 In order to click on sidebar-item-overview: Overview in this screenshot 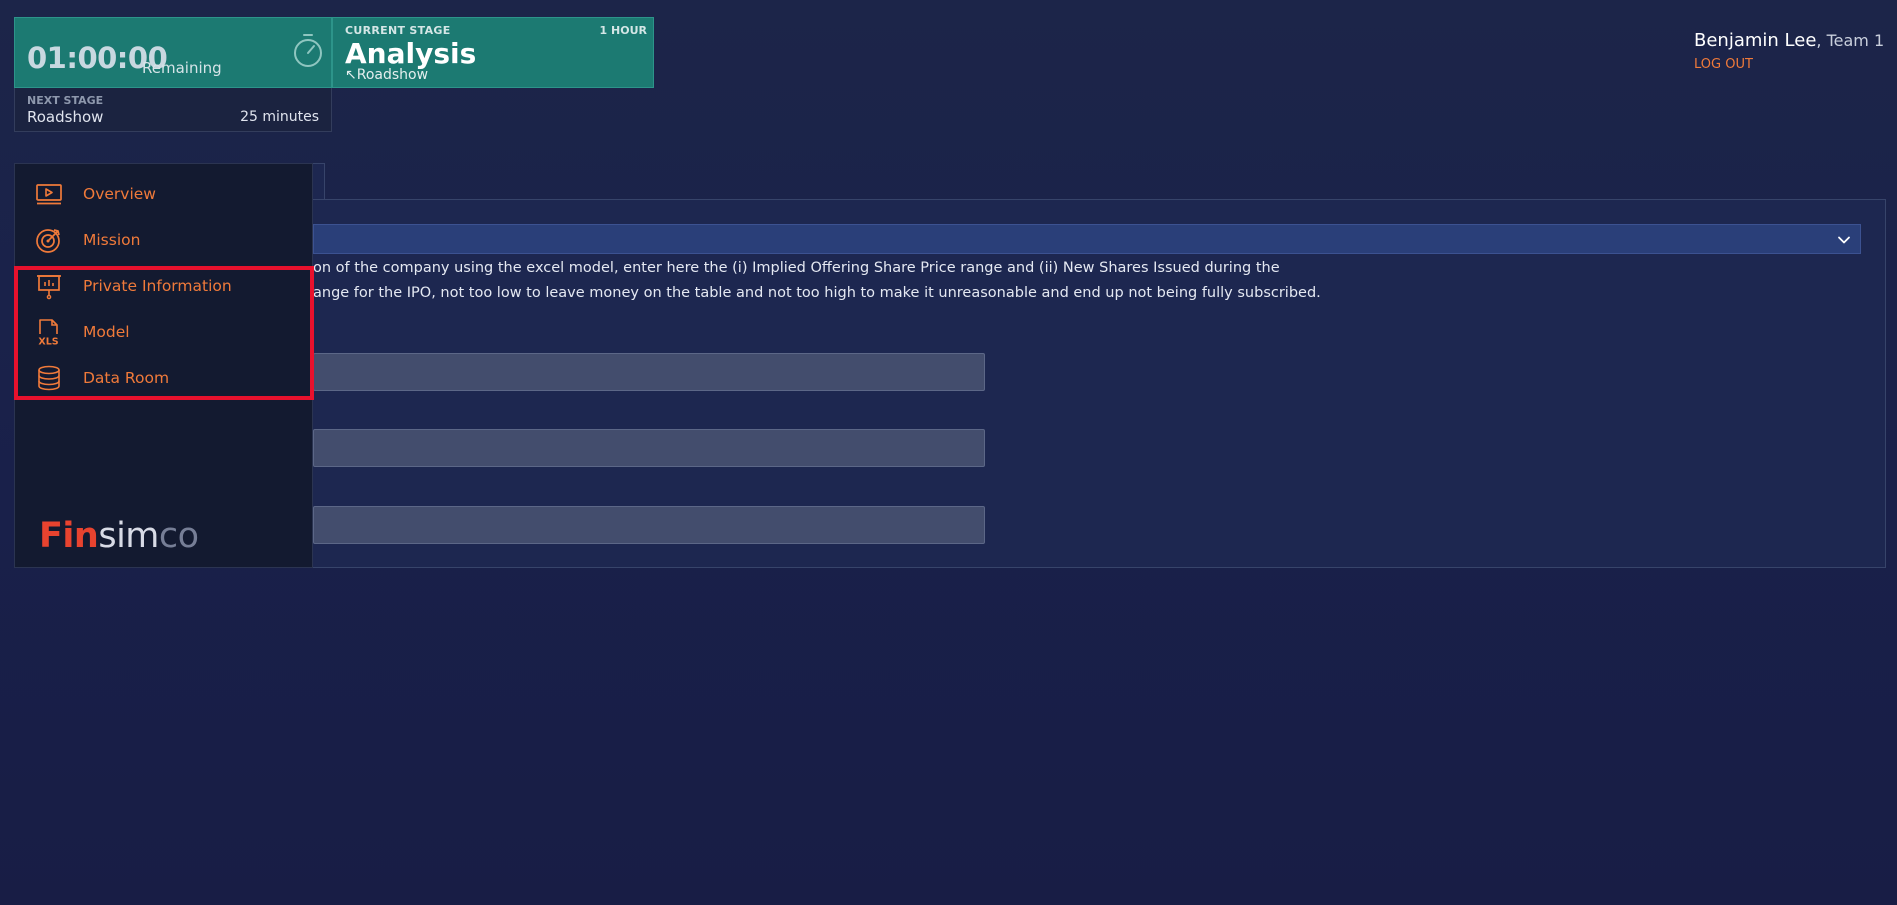, I will do `click(163, 194)`.